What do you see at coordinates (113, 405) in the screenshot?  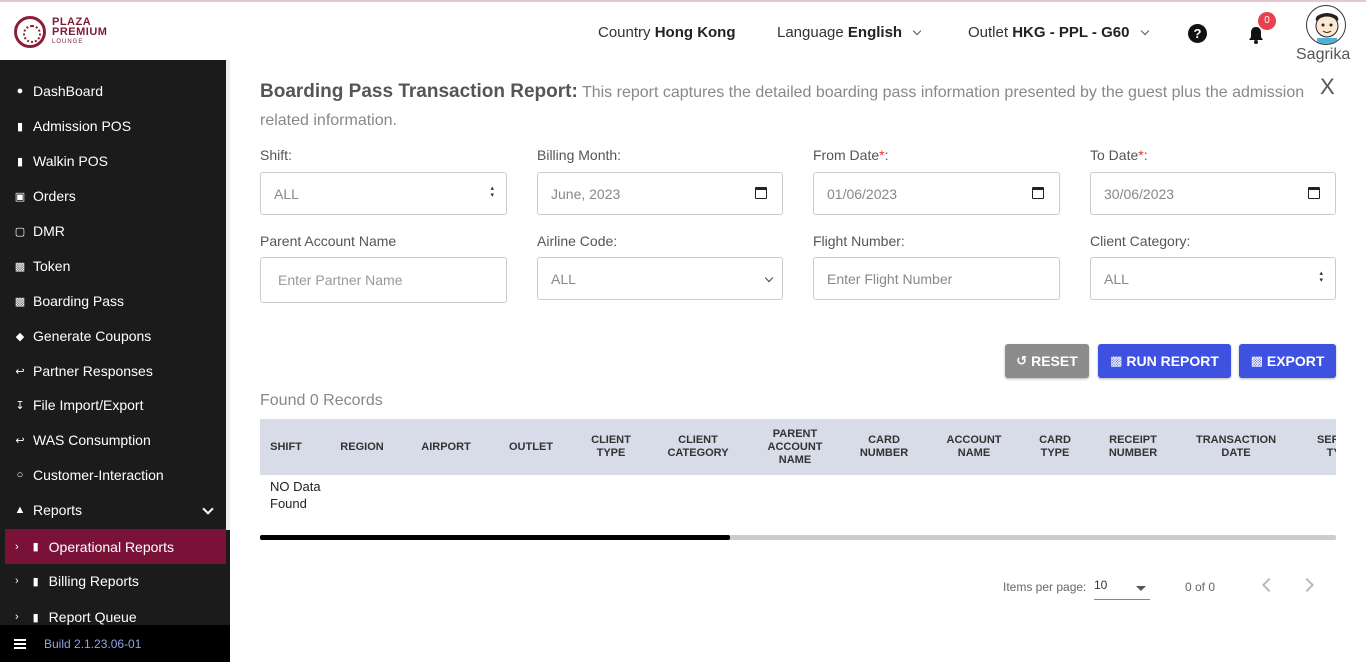 I see `sidebar-item-file-import-export: ↧ File Import/Export` at bounding box center [113, 405].